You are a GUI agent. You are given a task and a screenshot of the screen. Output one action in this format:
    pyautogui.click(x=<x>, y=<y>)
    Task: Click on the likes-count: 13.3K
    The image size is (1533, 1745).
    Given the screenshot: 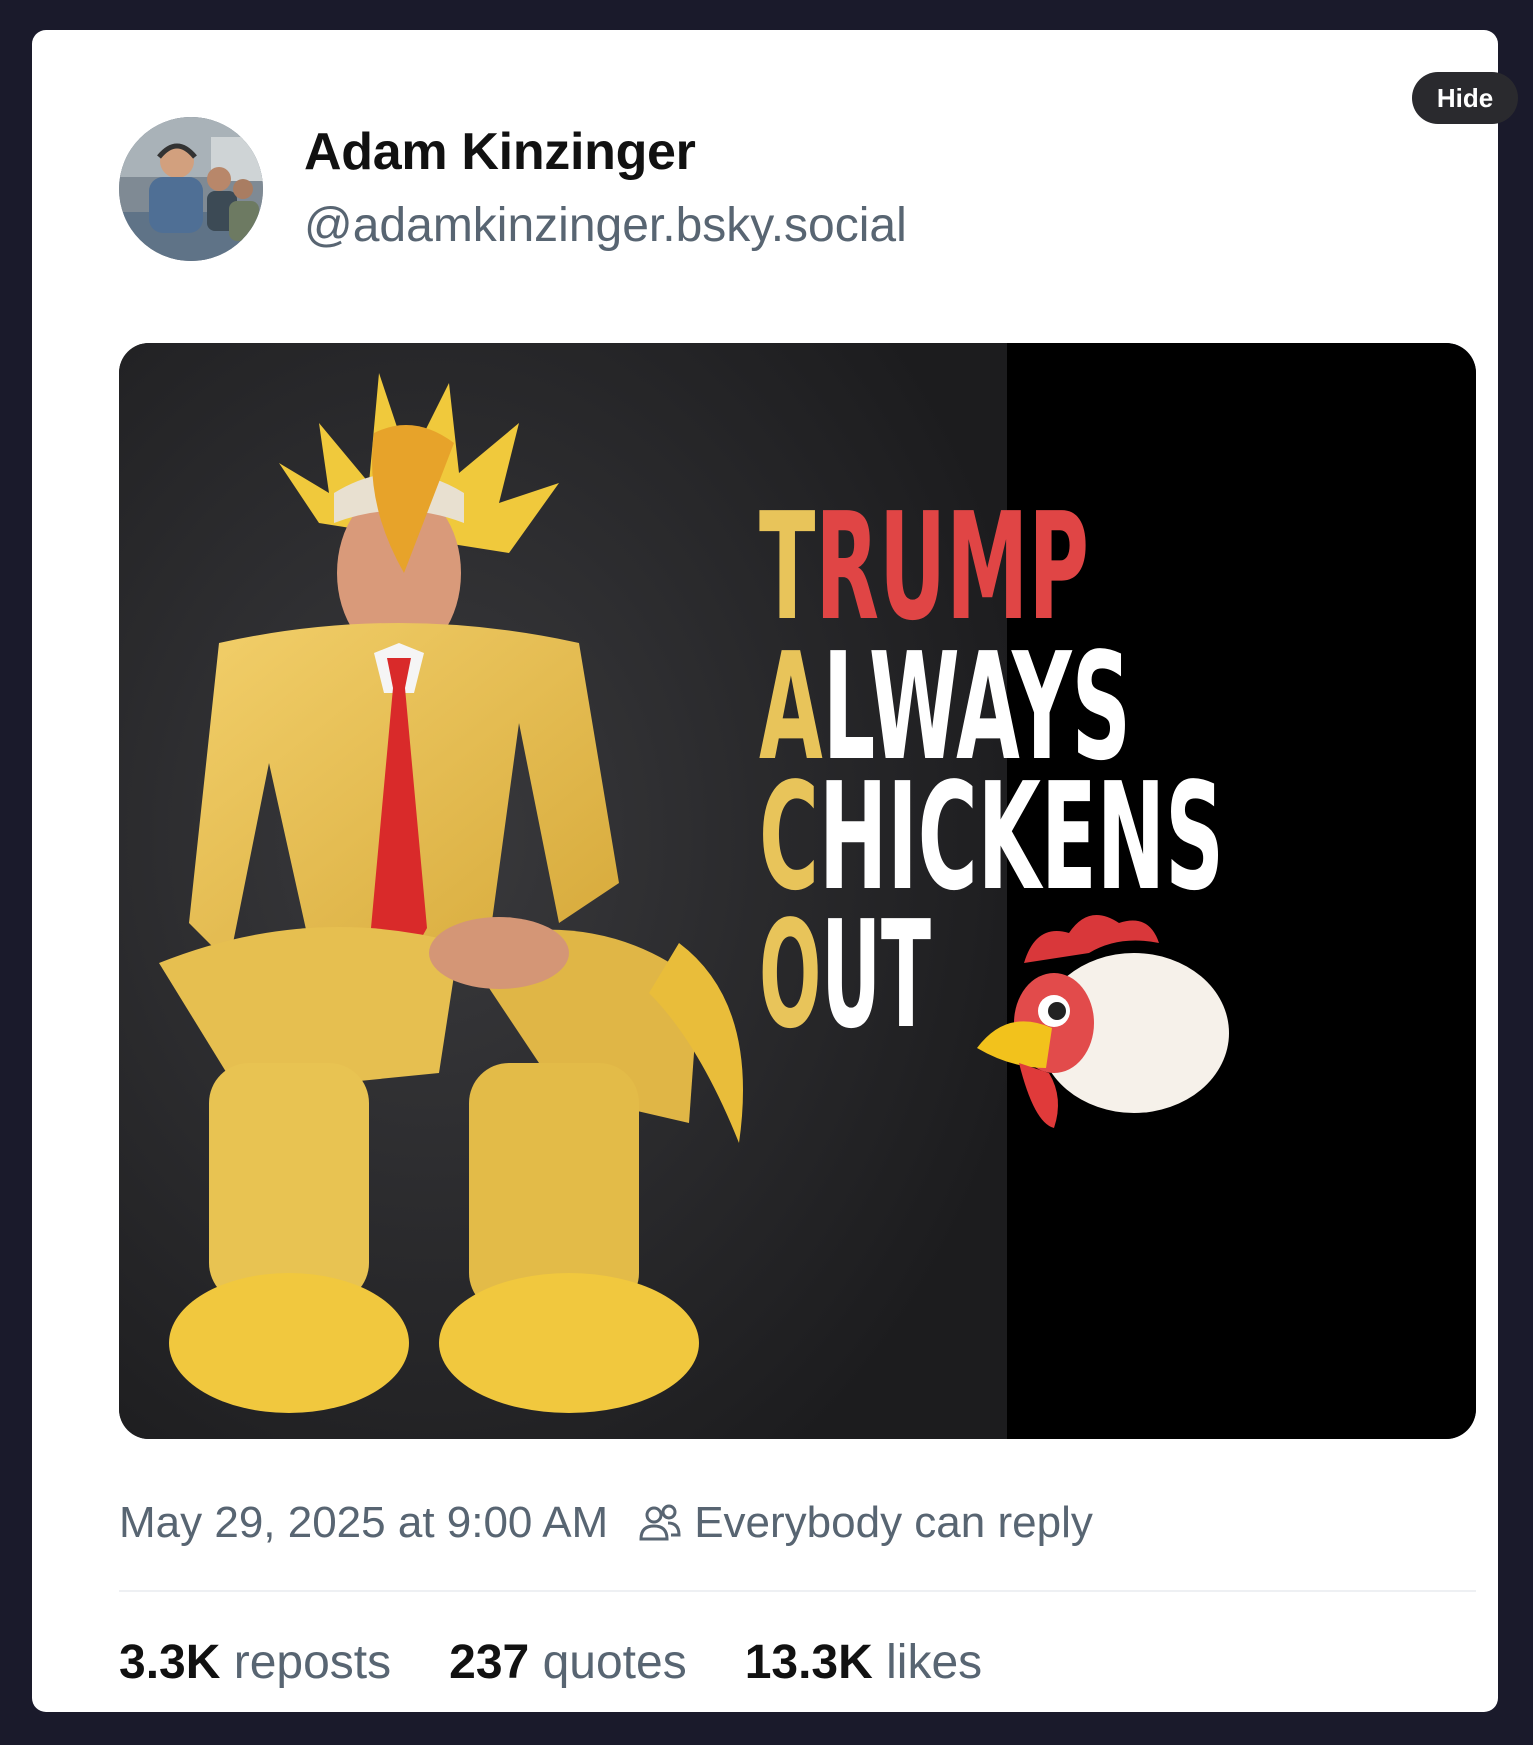 What is the action you would take?
    pyautogui.click(x=808, y=1662)
    